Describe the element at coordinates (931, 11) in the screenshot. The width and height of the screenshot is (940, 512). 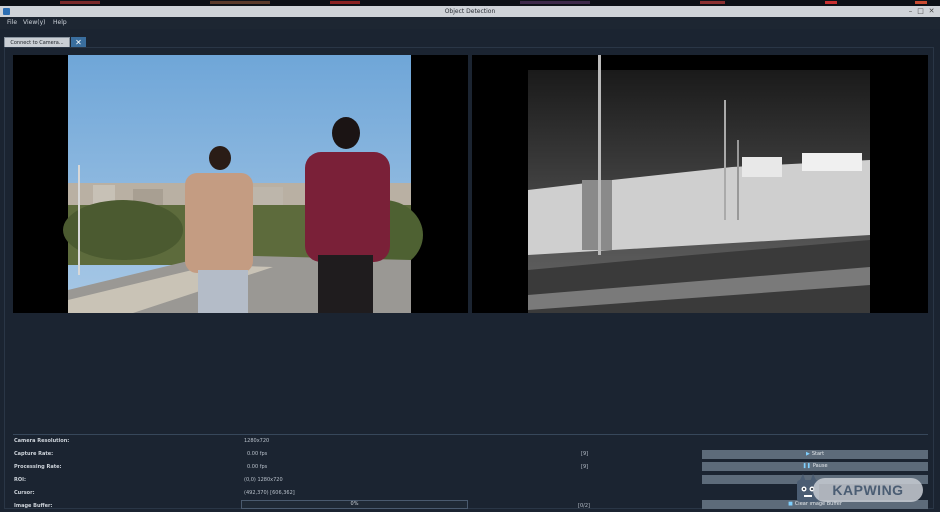
I see `close-window-icon: ✕` at that location.